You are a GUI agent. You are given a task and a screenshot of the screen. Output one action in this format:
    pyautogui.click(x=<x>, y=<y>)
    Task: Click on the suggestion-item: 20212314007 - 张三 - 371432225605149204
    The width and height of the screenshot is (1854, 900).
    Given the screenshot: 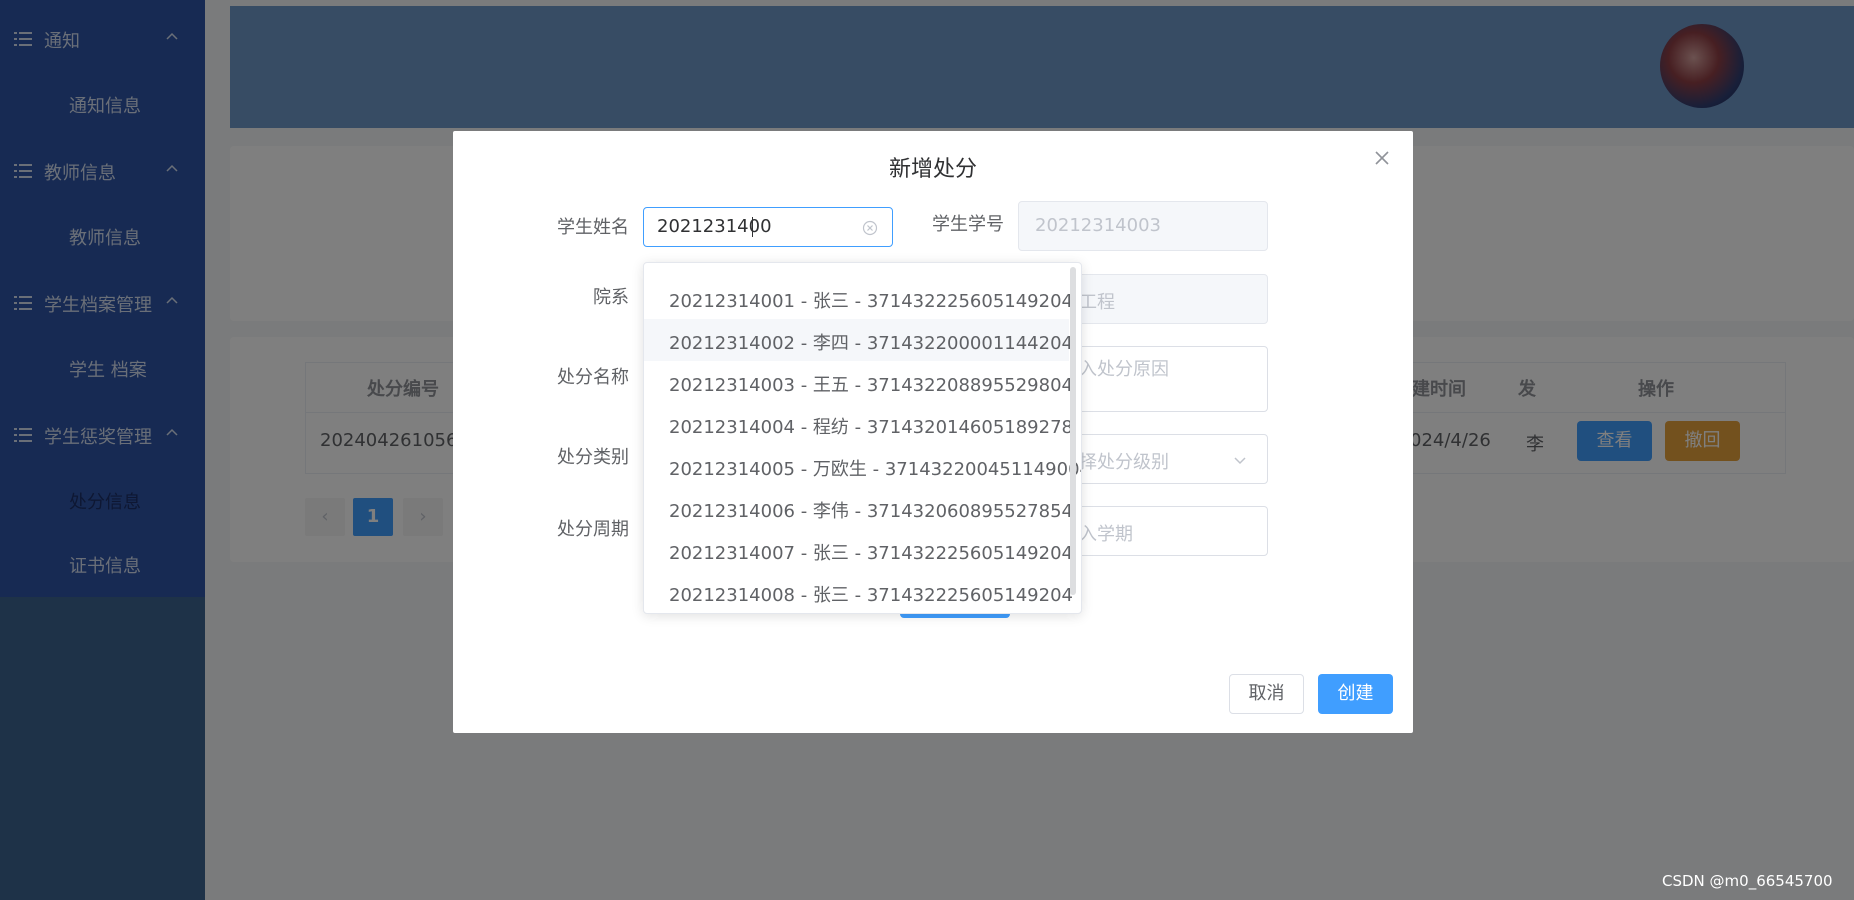 What is the action you would take?
    pyautogui.click(x=858, y=550)
    